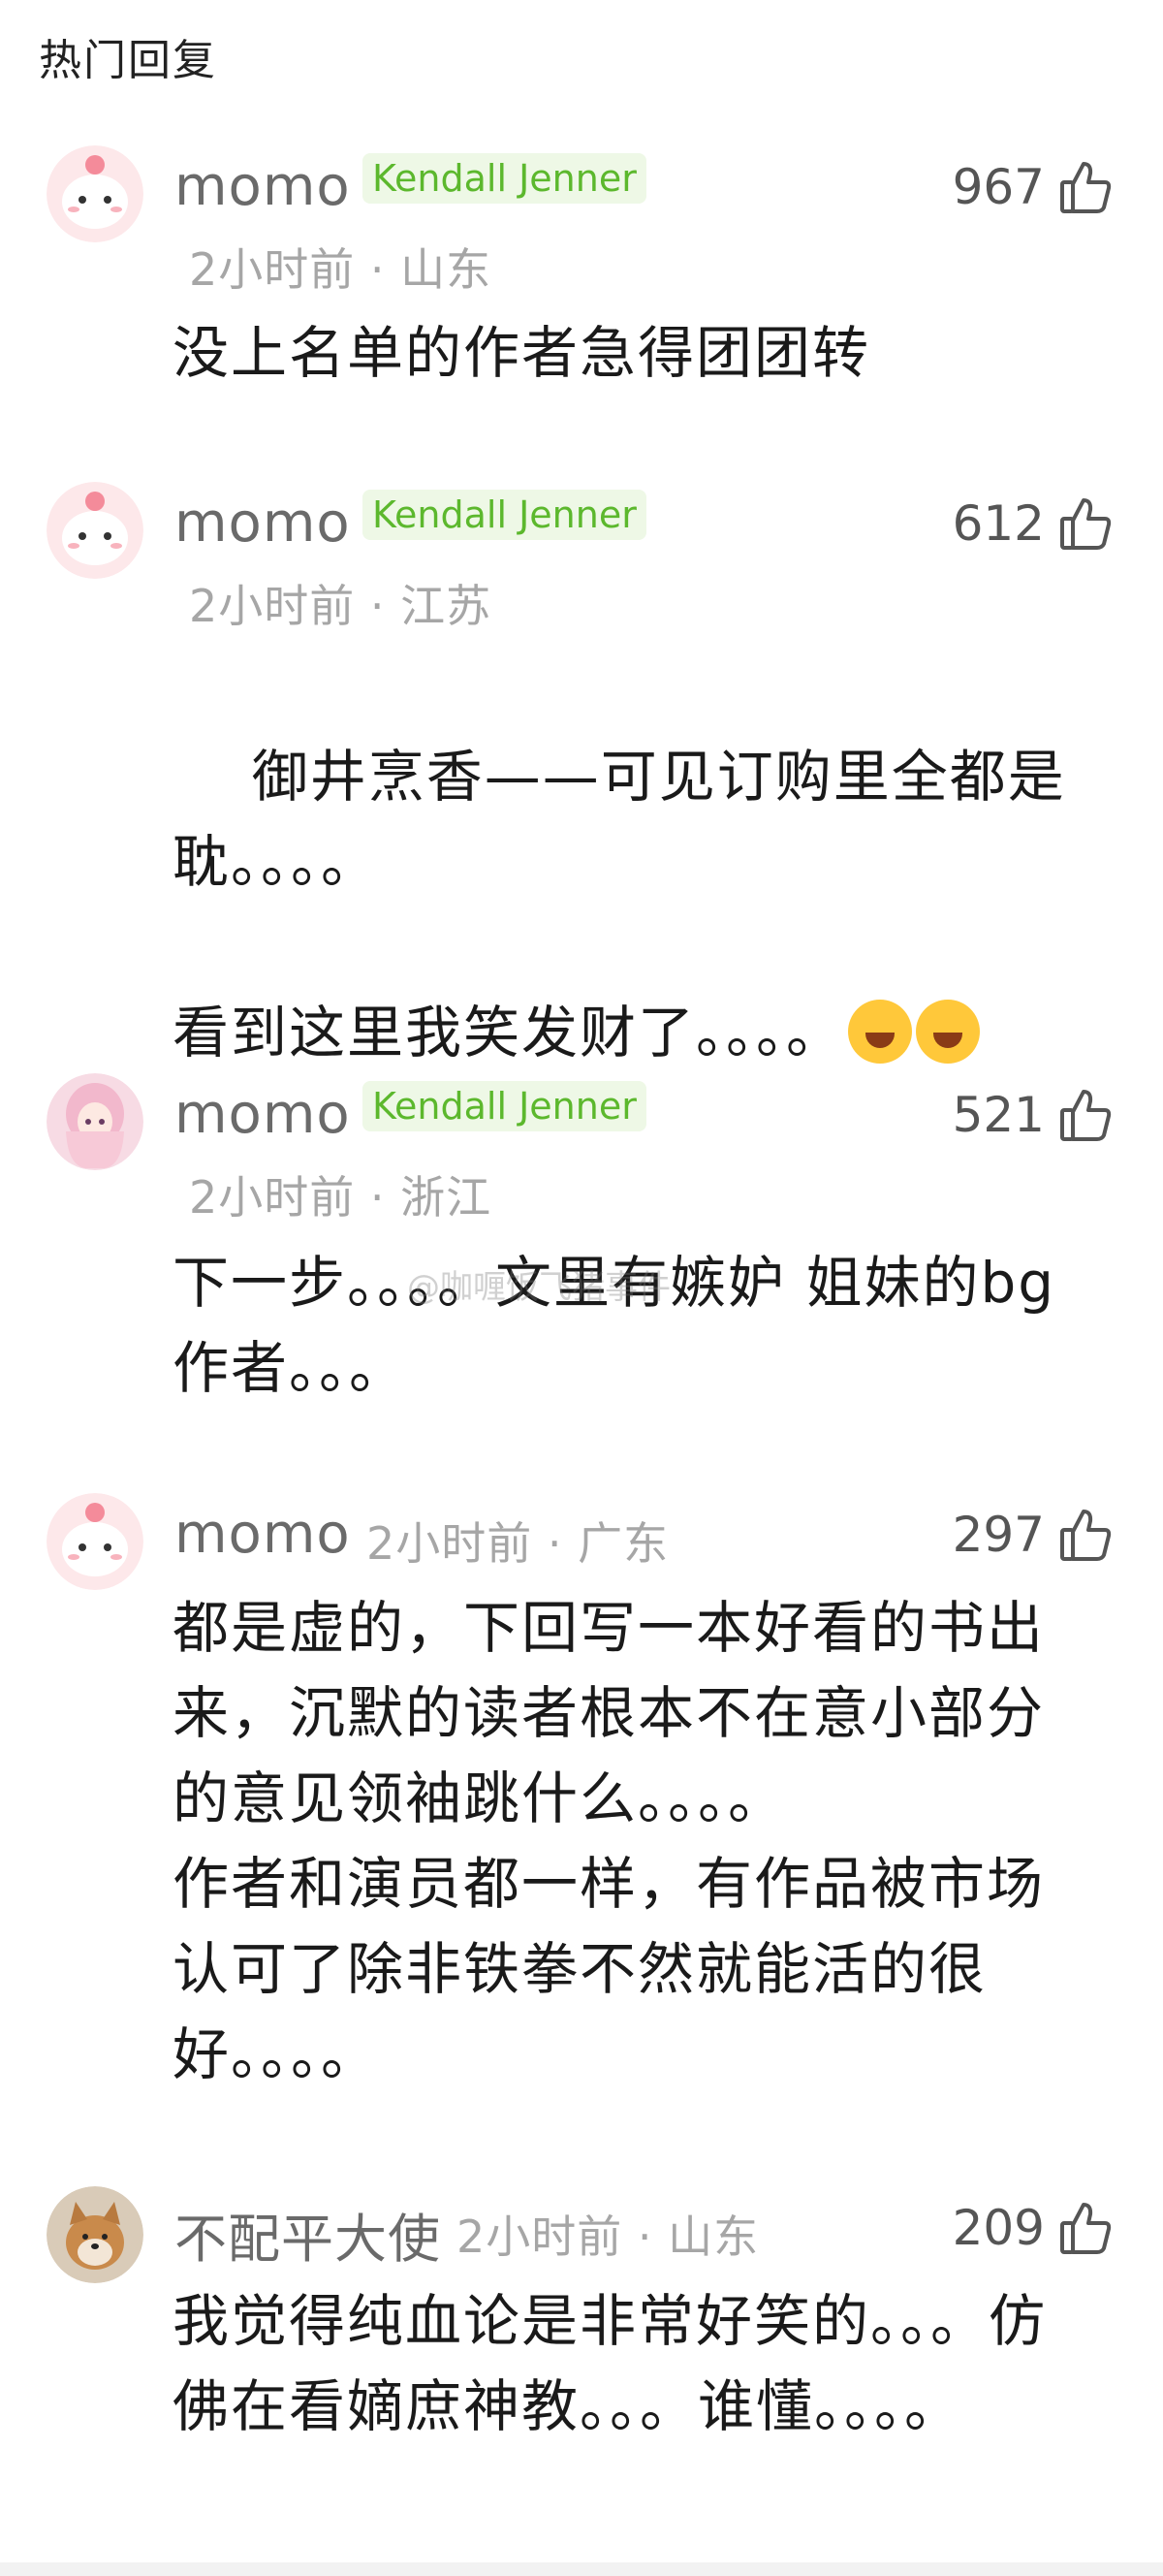 The image size is (1163, 2576). Describe the element at coordinates (128, 60) in the screenshot. I see `section-title-hot-replies: 热门回复` at that location.